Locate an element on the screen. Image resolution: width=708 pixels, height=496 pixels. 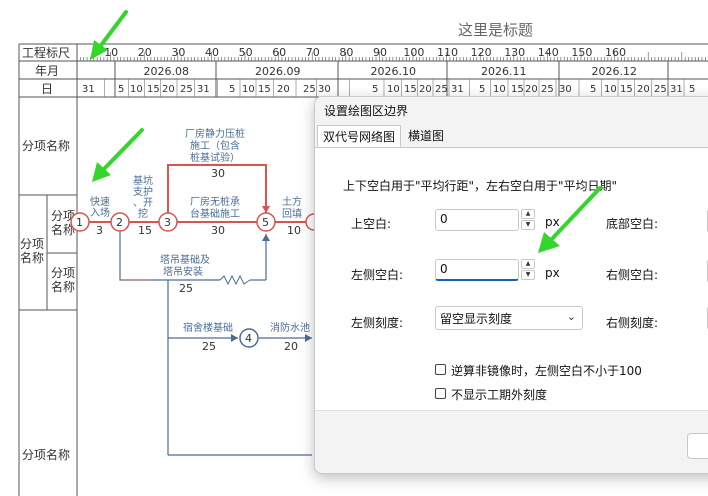
dialog-annotation-arrow-layer is located at coordinates (570, 219).